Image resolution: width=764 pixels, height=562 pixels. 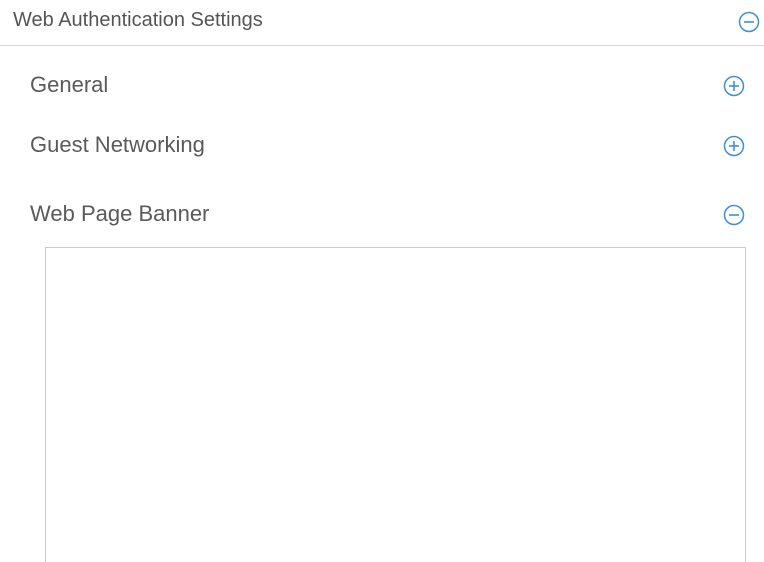 What do you see at coordinates (382, 146) in the screenshot?
I see `subsection-guest-networking: Guest Networking` at bounding box center [382, 146].